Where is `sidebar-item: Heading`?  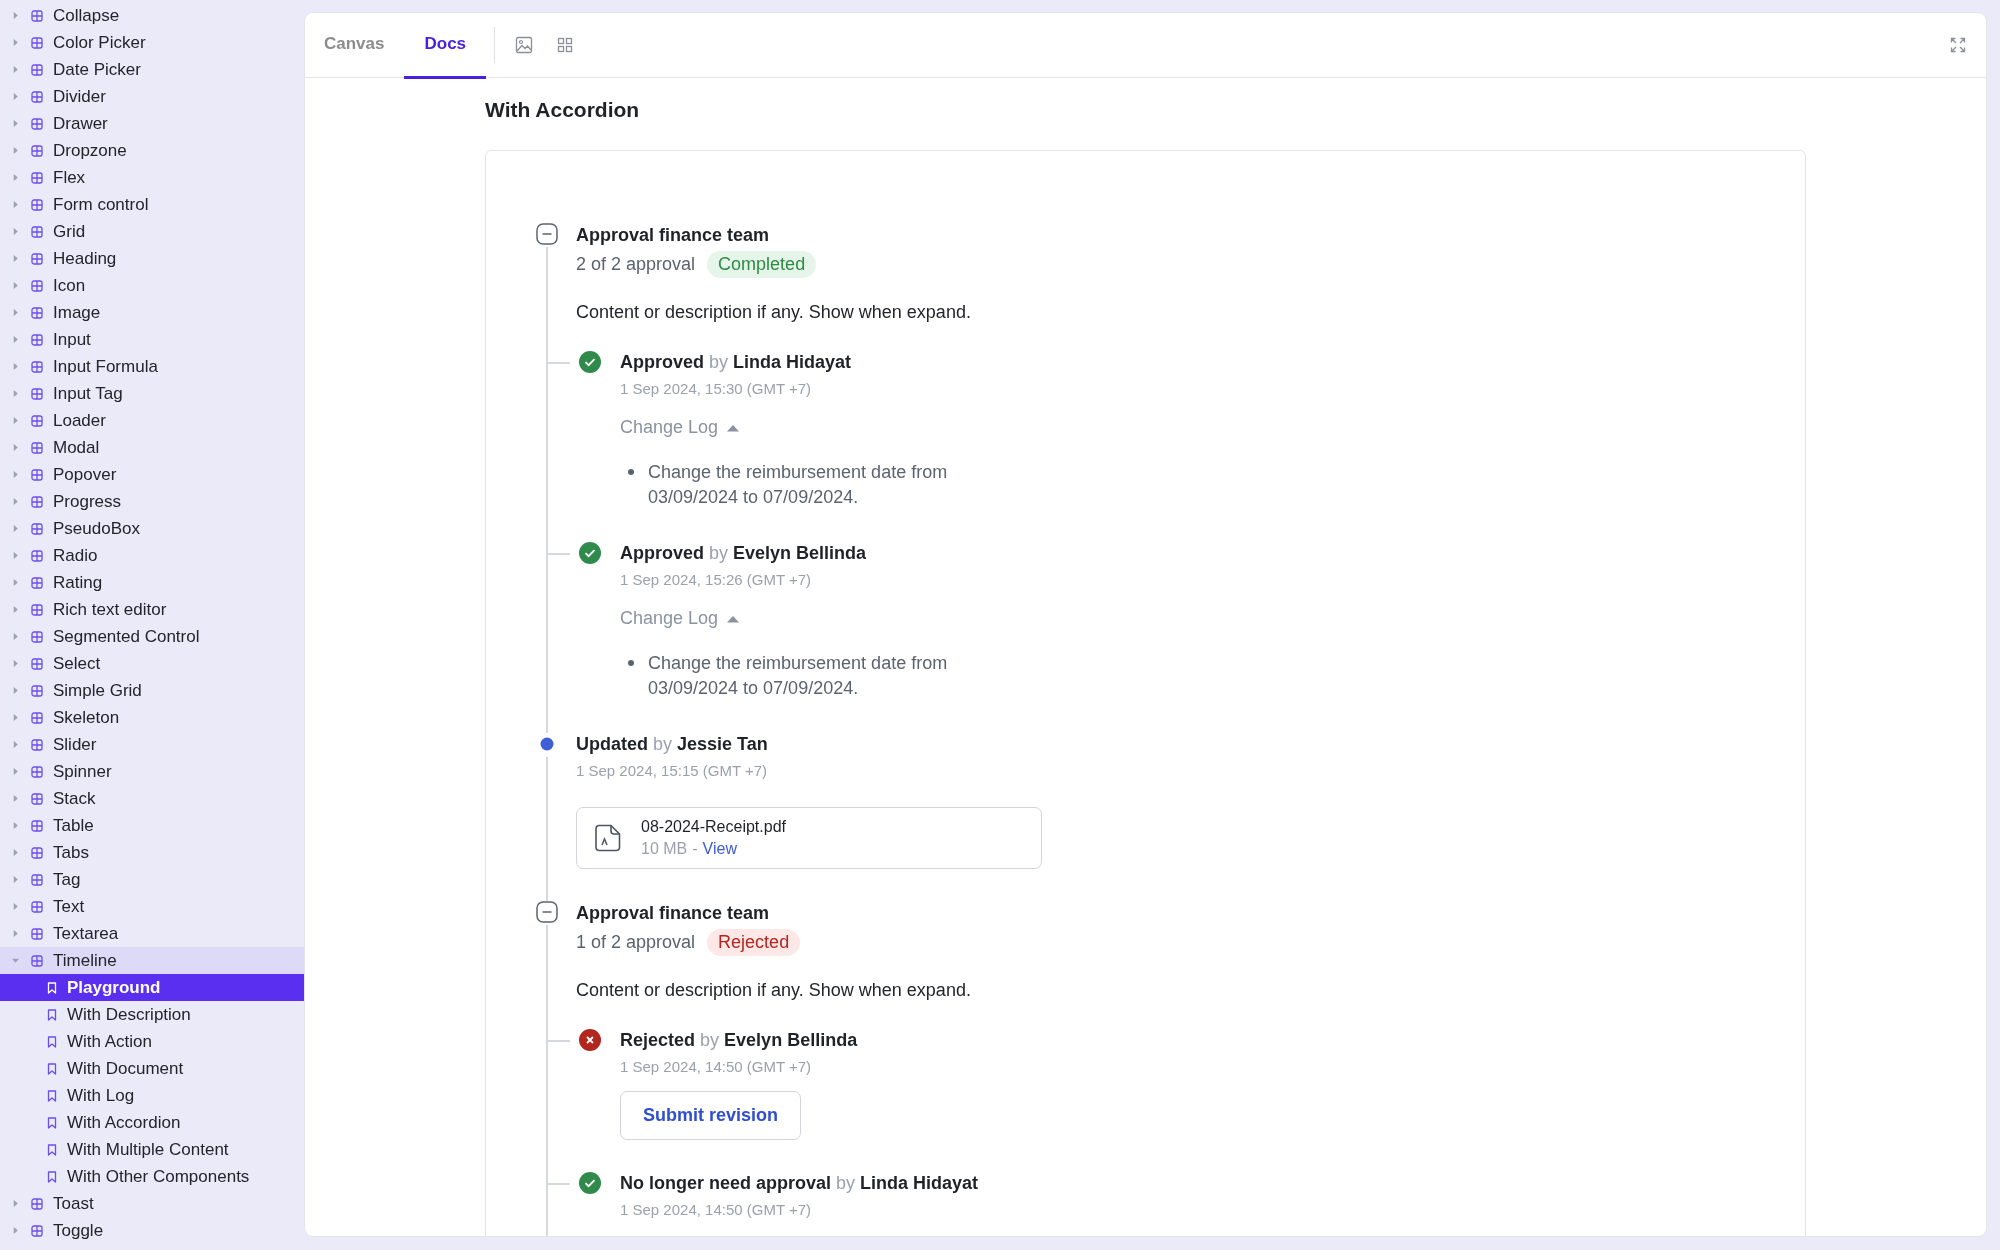
sidebar-item: Heading is located at coordinates (152, 258).